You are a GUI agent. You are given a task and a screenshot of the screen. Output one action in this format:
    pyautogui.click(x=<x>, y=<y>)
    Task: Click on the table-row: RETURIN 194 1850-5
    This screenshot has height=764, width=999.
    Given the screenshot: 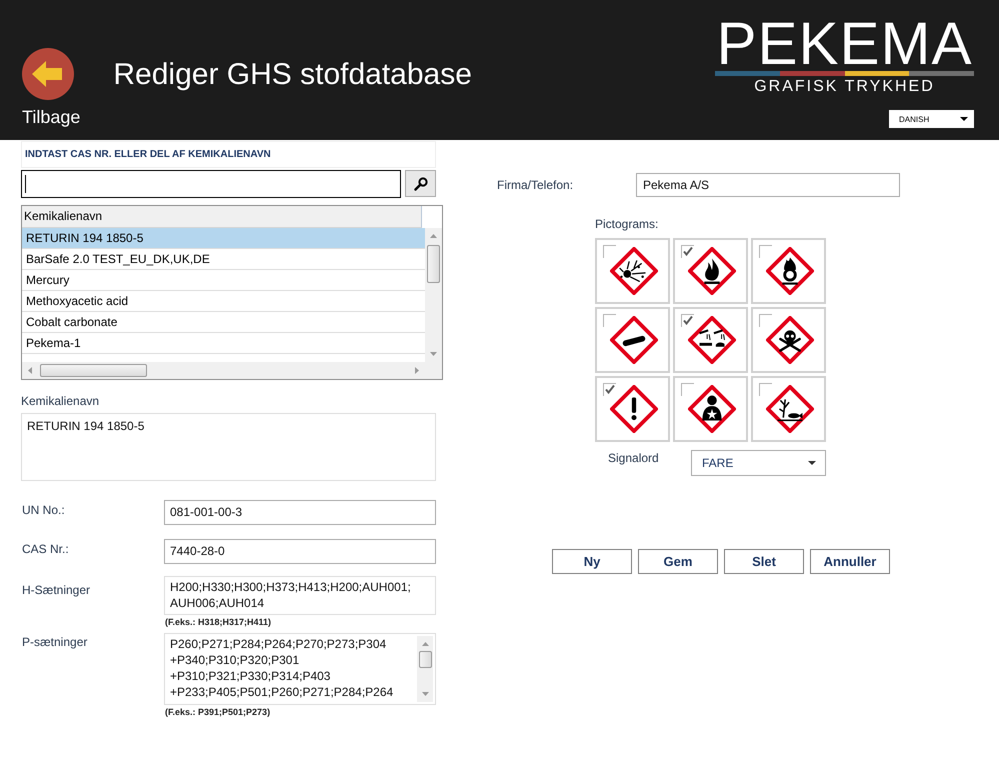 What is the action you would take?
    pyautogui.click(x=223, y=238)
    